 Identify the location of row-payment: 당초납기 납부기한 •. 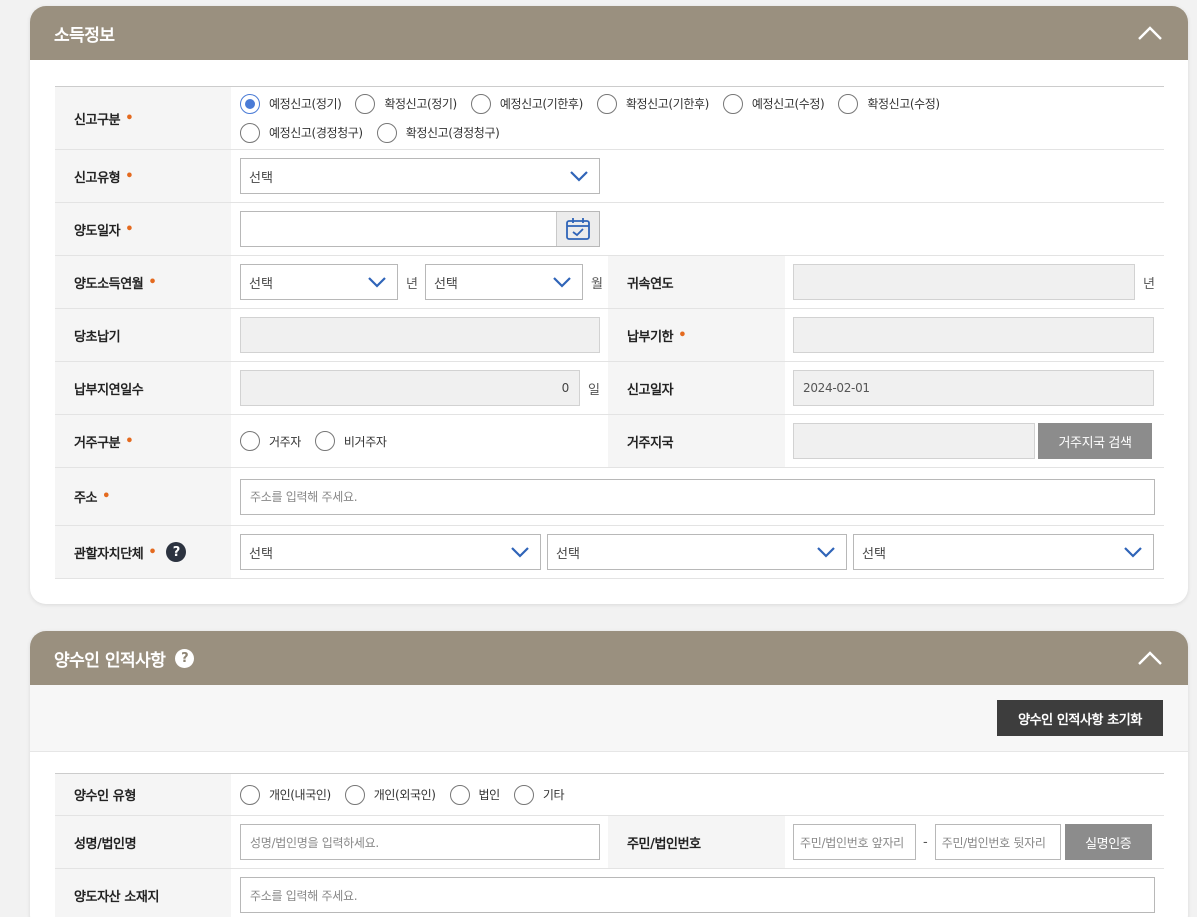
(609, 335).